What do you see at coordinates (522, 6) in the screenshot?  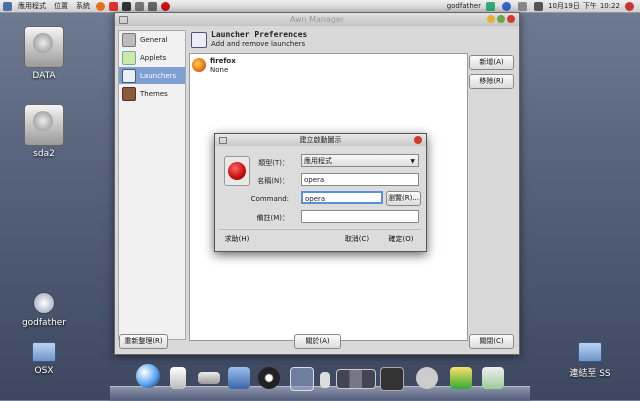 I see `mail-icon` at bounding box center [522, 6].